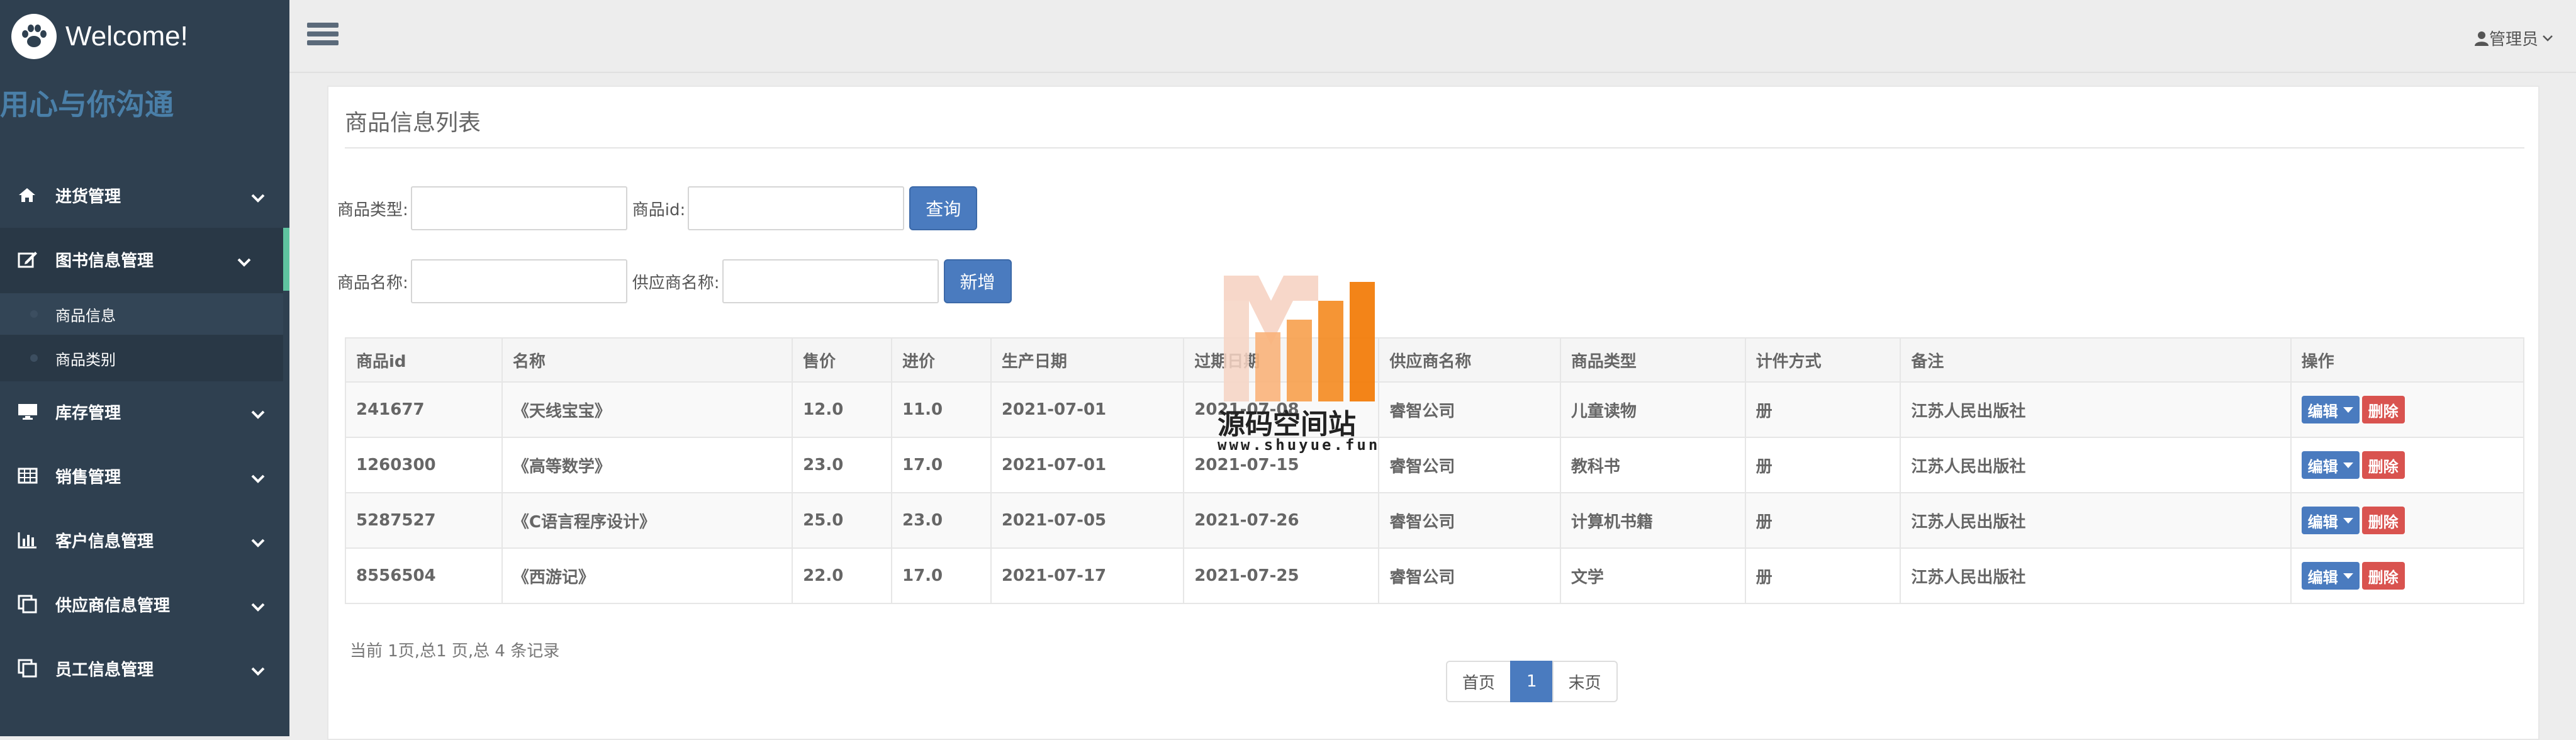  Describe the element at coordinates (2481, 38) in the screenshot. I see `user-icon` at that location.